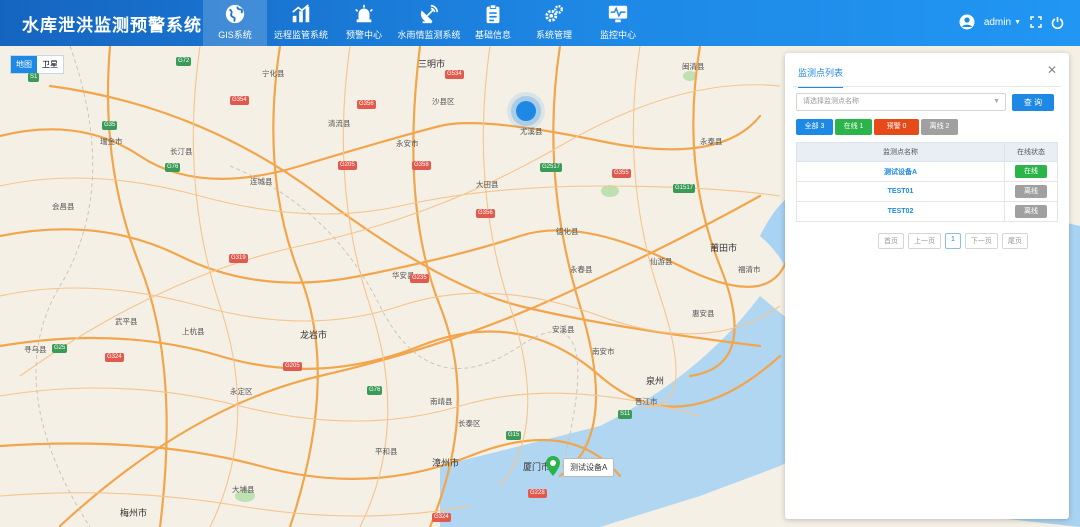 This screenshot has width=1080, height=527. Describe the element at coordinates (235, 14) in the screenshot. I see `globe-icon` at that location.